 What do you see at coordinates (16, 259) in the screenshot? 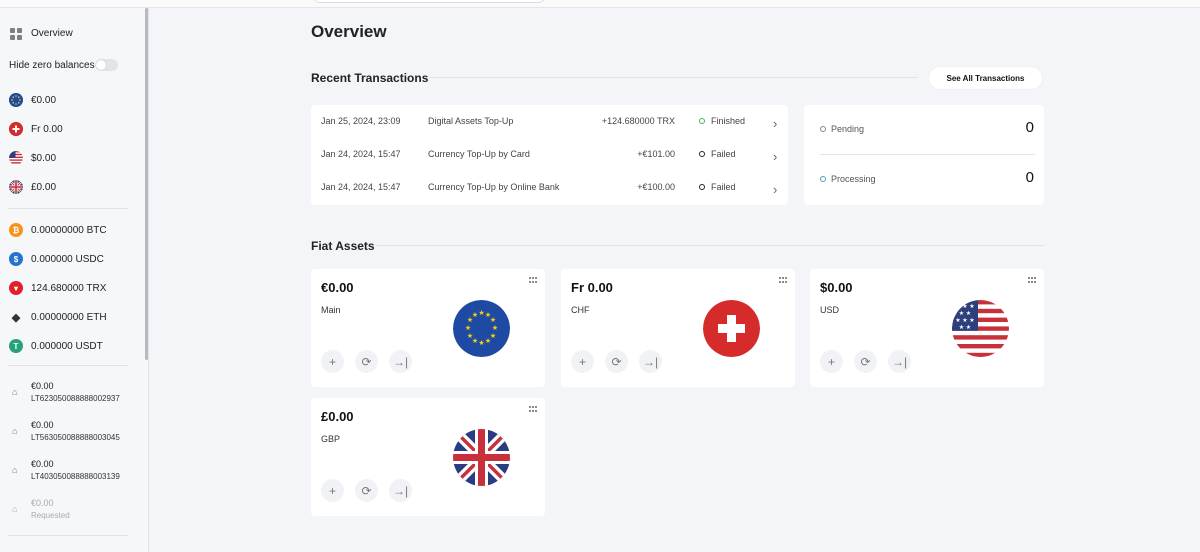
I see `usdc-icon: $` at bounding box center [16, 259].